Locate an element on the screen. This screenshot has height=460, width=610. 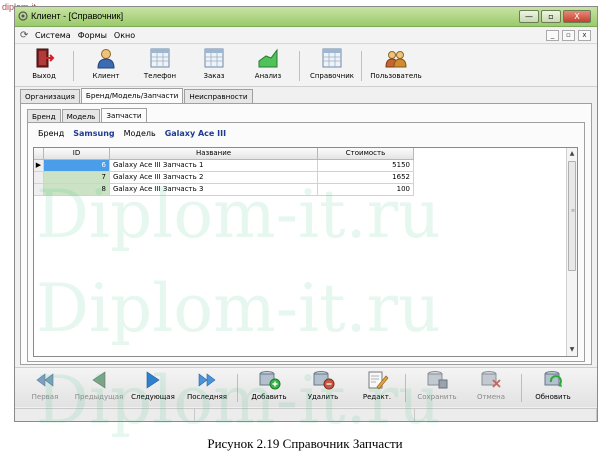
toolbar-client-label: Клиент is located at coordinates (106, 76).